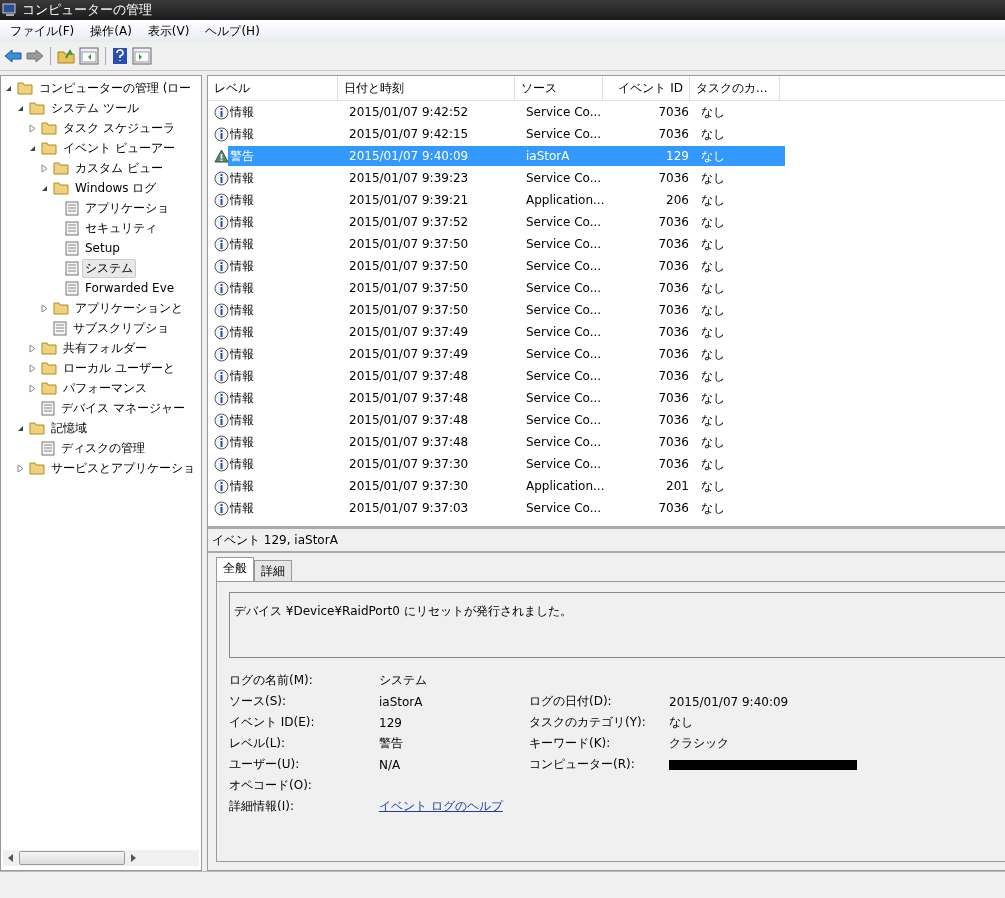  I want to click on tree-item: デバイス マネージャー, so click(123, 408).